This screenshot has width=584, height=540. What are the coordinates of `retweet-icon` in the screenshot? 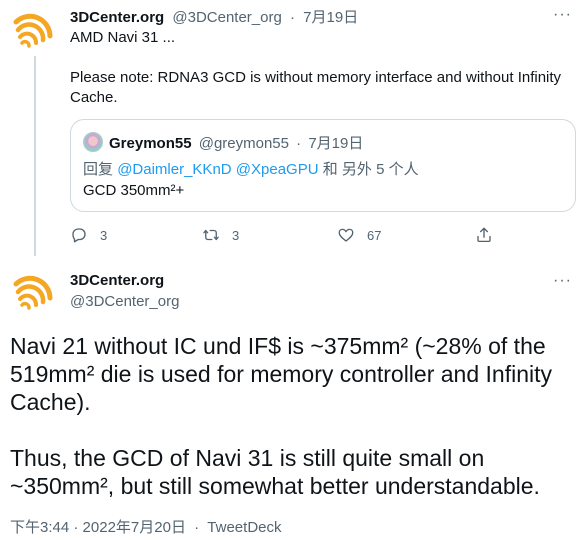 It's located at (211, 235).